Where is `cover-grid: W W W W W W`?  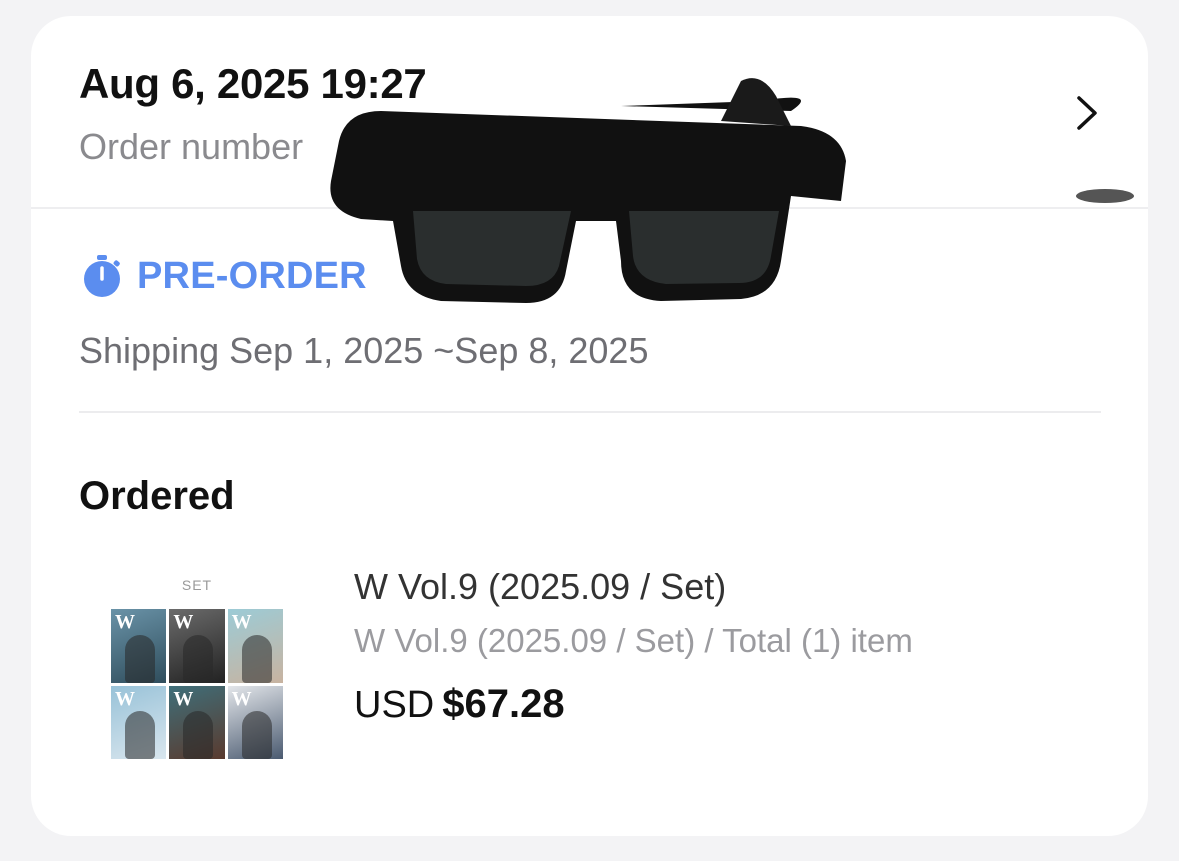
cover-grid: W W W W W W is located at coordinates (197, 684).